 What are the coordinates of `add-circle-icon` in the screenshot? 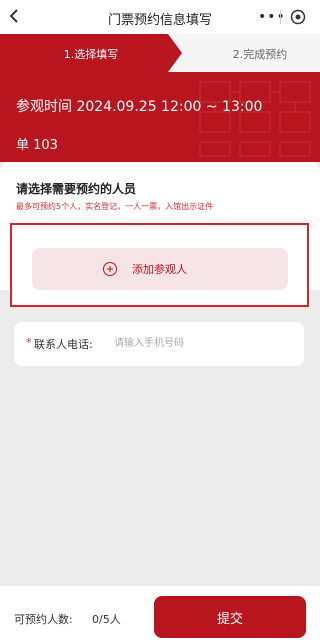 It's located at (110, 269).